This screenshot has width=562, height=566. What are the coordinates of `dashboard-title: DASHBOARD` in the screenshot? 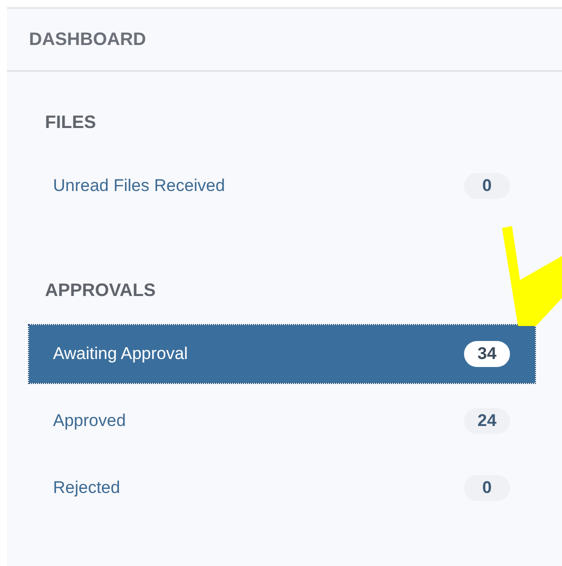 It's located at (87, 39).